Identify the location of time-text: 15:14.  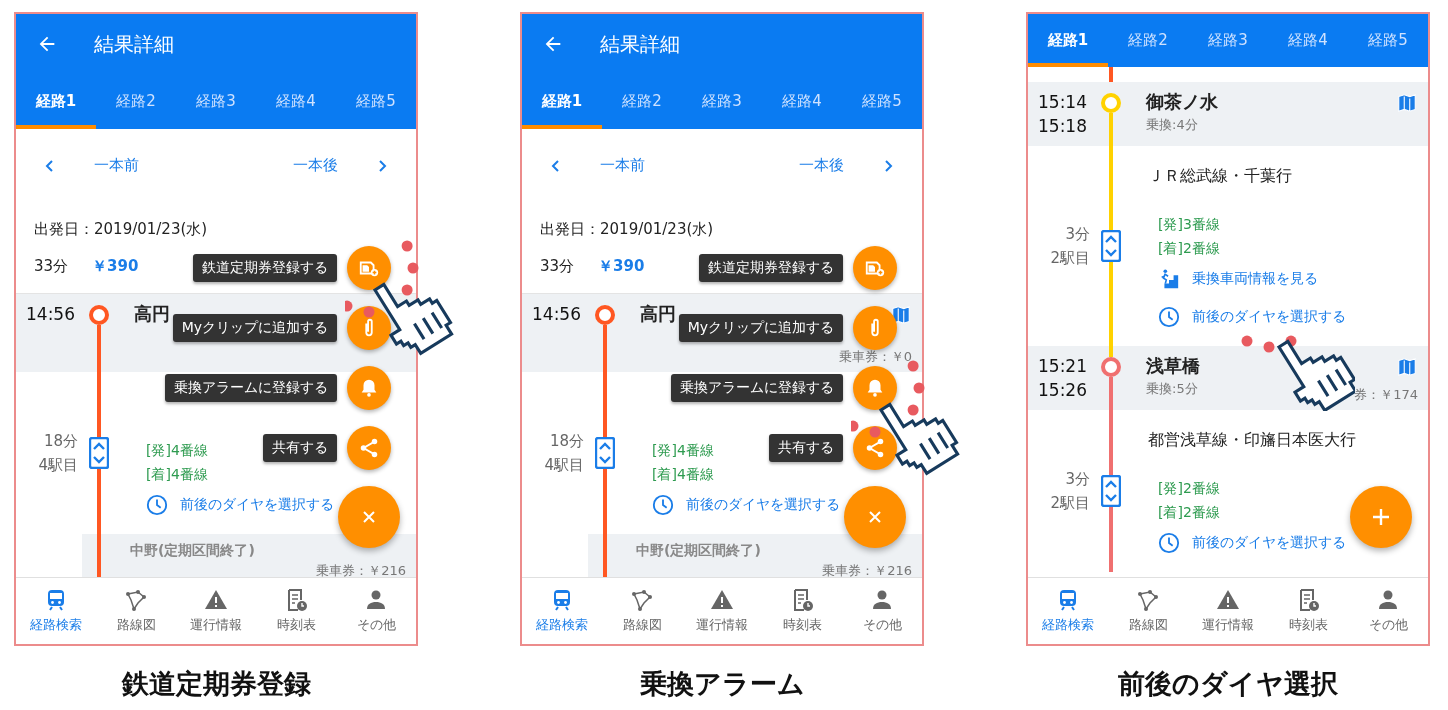
(1063, 102).